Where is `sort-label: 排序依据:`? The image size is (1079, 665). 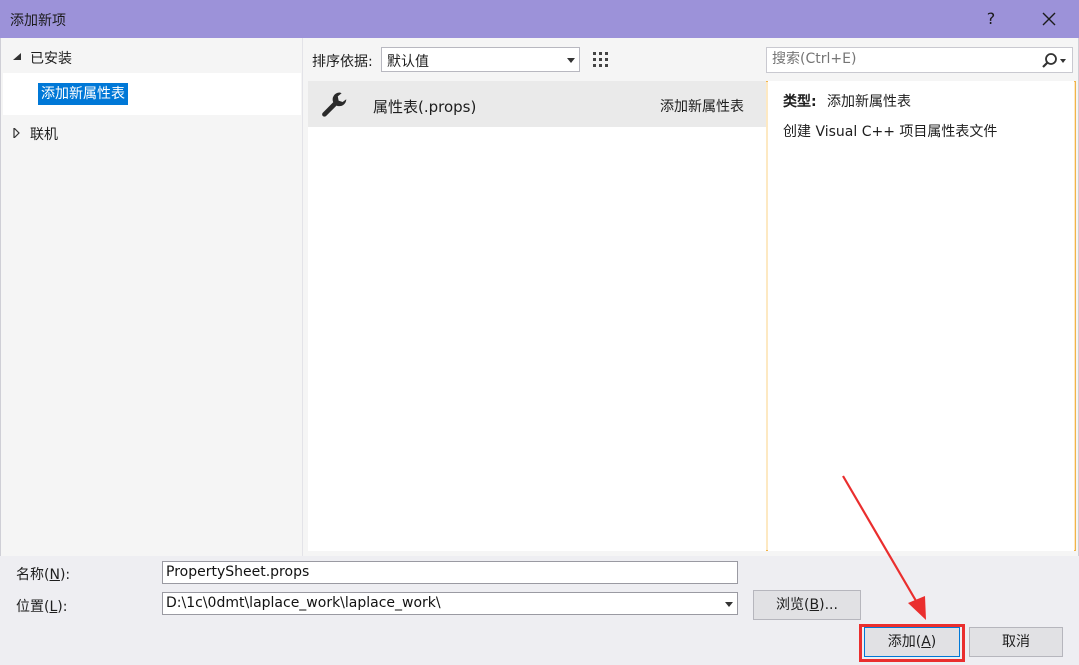
sort-label: 排序依据: is located at coordinates (342, 62).